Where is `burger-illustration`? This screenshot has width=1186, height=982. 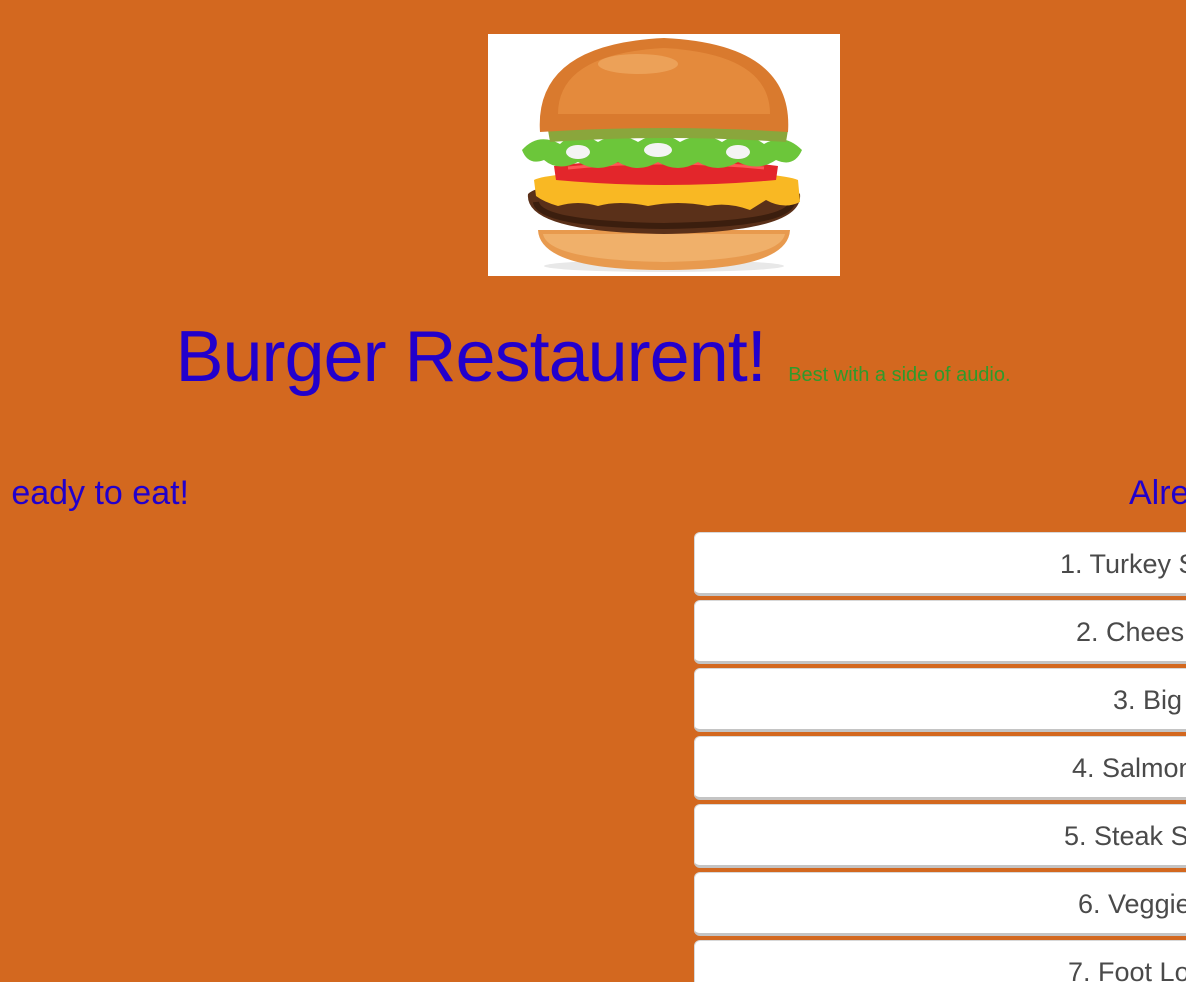 burger-illustration is located at coordinates (664, 155).